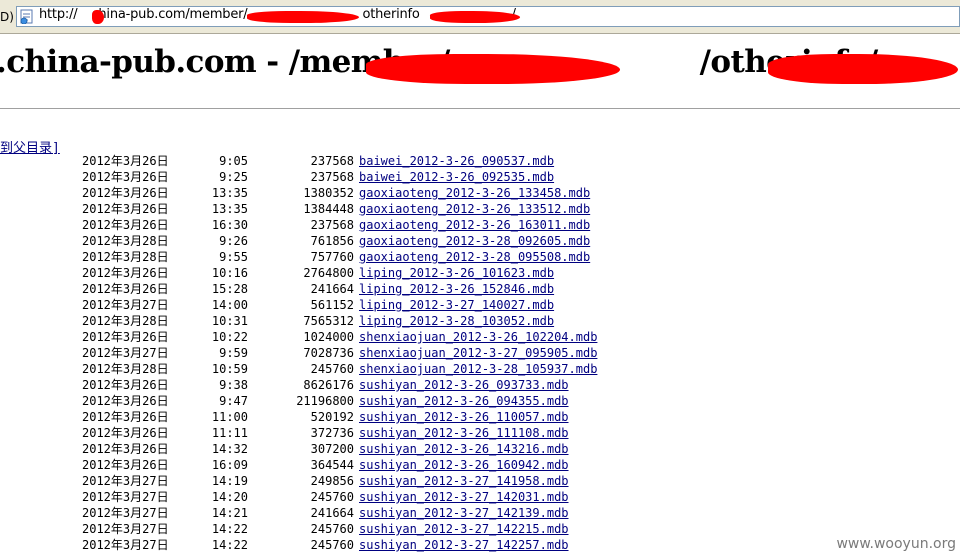  Describe the element at coordinates (169, 14) in the screenshot. I see `url-host: china-pub.com/member/` at that location.